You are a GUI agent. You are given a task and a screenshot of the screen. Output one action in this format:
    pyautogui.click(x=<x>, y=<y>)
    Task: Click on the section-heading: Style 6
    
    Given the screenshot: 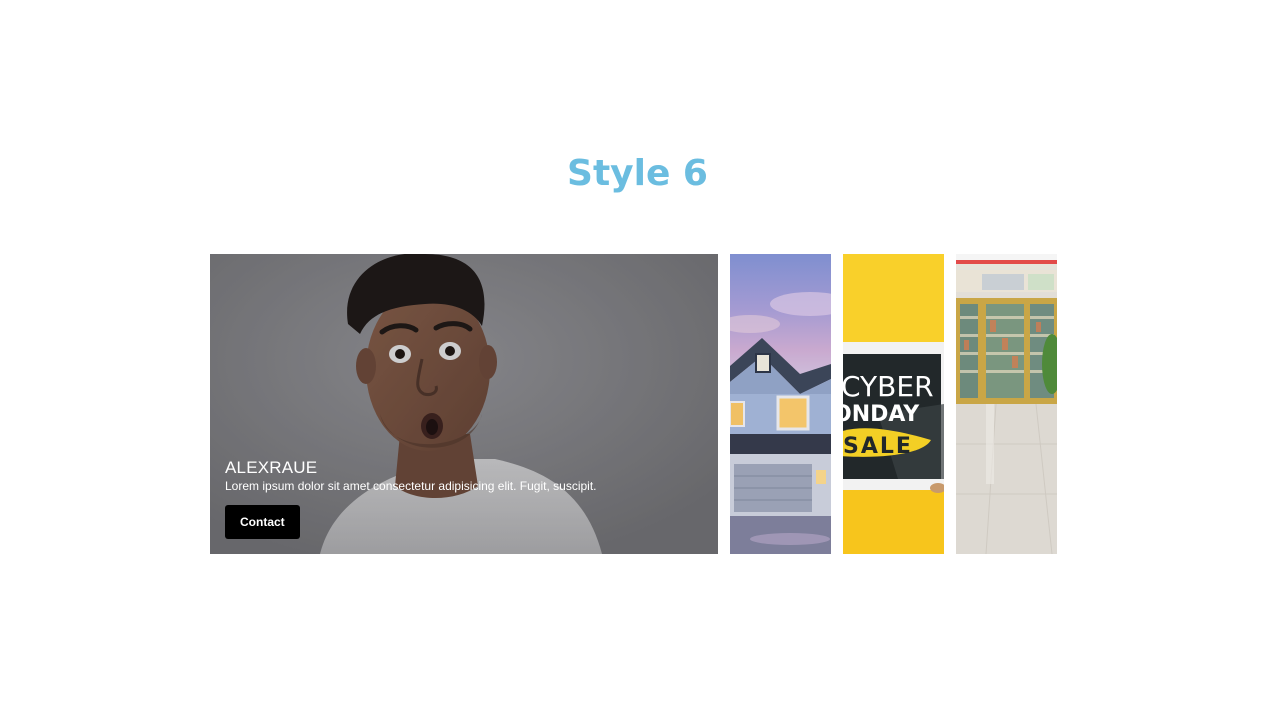 What is the action you would take?
    pyautogui.click(x=637, y=173)
    